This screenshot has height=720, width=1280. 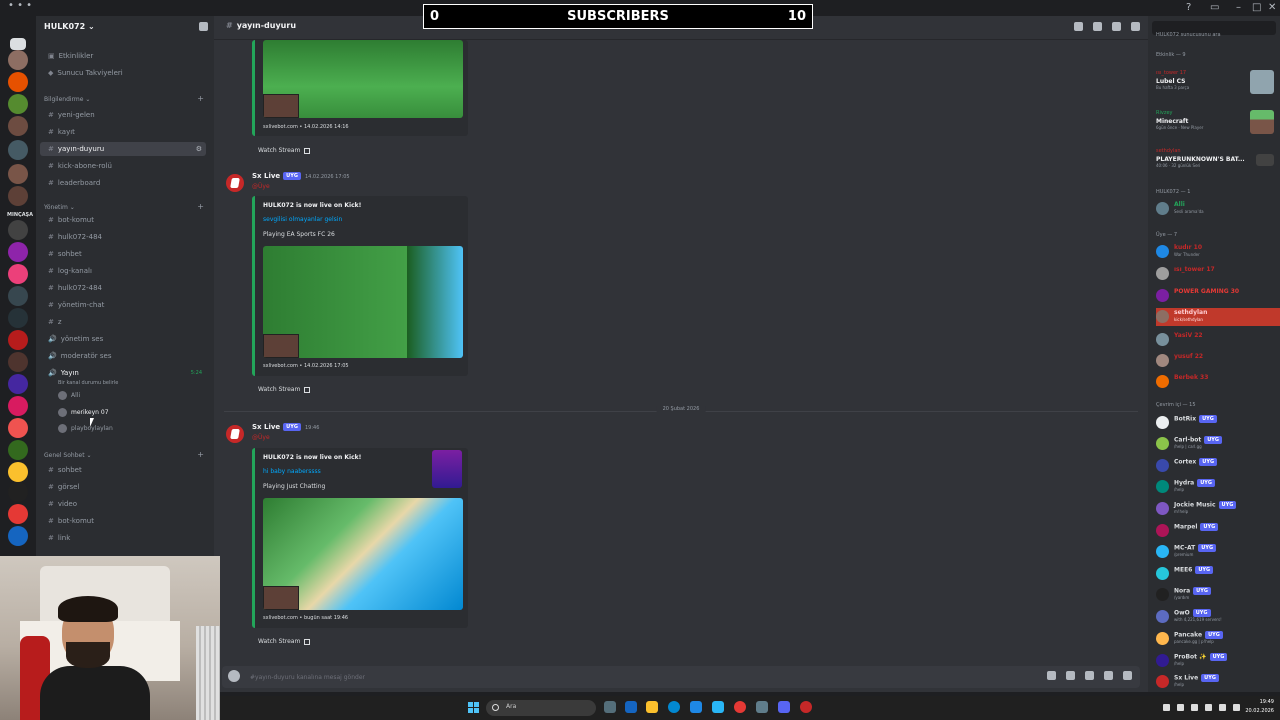 What do you see at coordinates (85, 429) in the screenshot?
I see `voice-user: playboylaylan` at bounding box center [85, 429].